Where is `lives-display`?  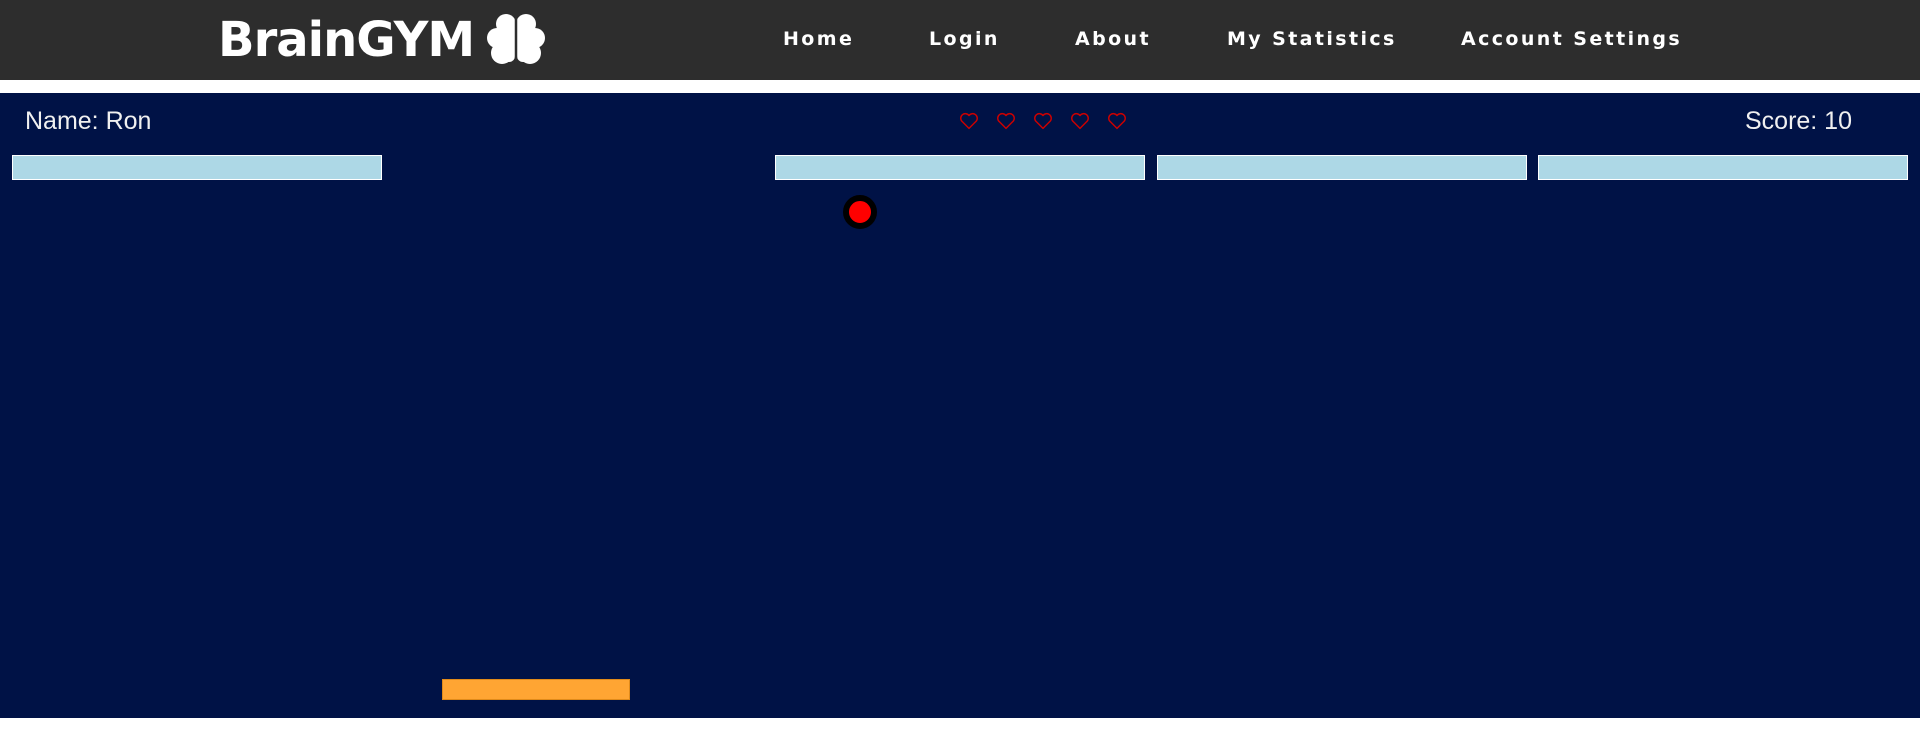 lives-display is located at coordinates (1043, 121).